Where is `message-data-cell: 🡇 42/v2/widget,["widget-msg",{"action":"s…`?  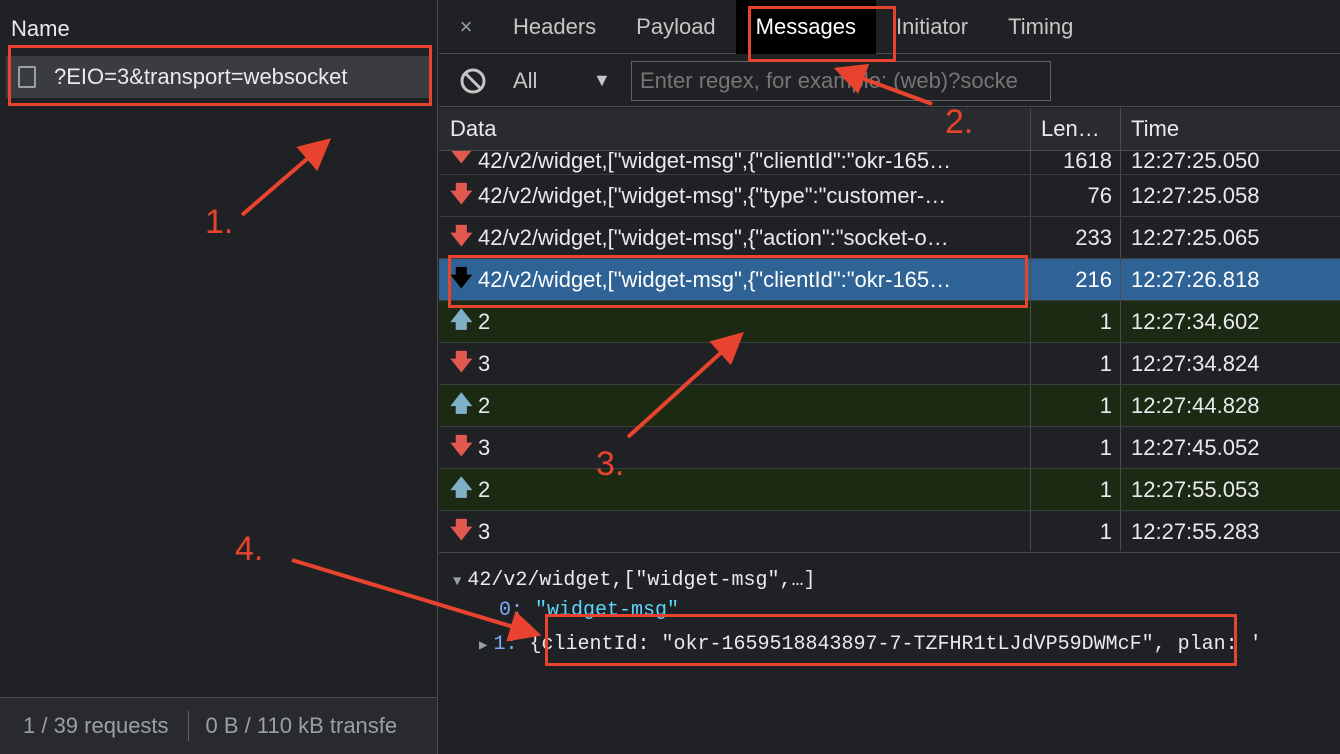
message-data-cell: 🡇 42/v2/widget,["widget-msg",{"action":"s… is located at coordinates (735, 237).